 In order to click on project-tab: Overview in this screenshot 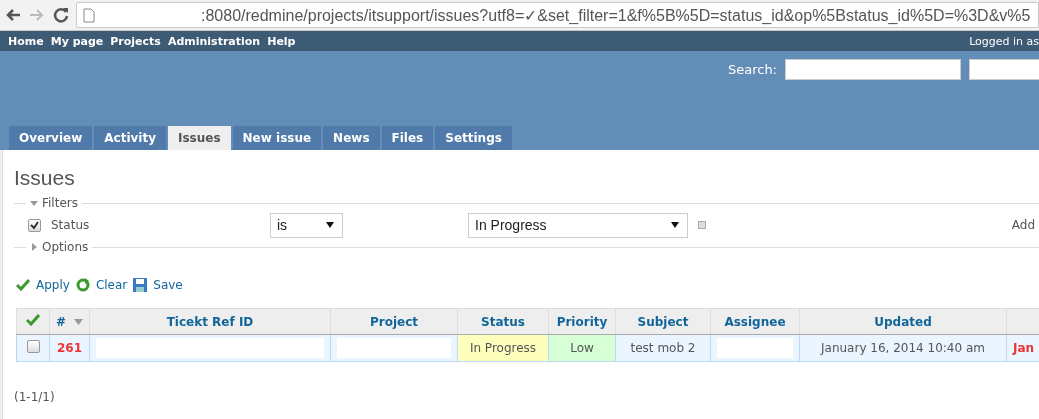, I will do `click(51, 138)`.